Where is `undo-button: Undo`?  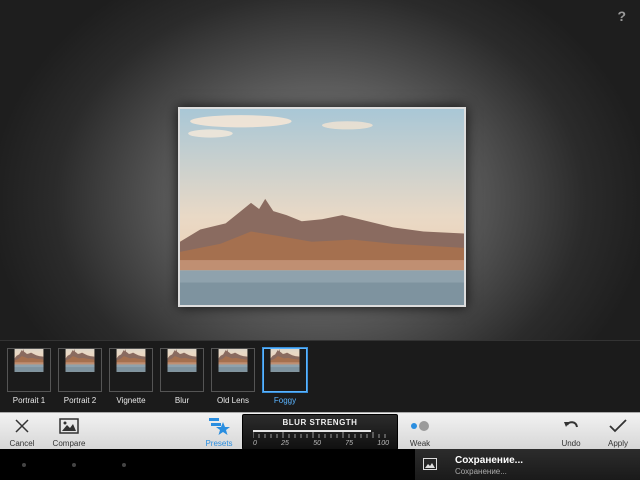 undo-button: Undo is located at coordinates (571, 431).